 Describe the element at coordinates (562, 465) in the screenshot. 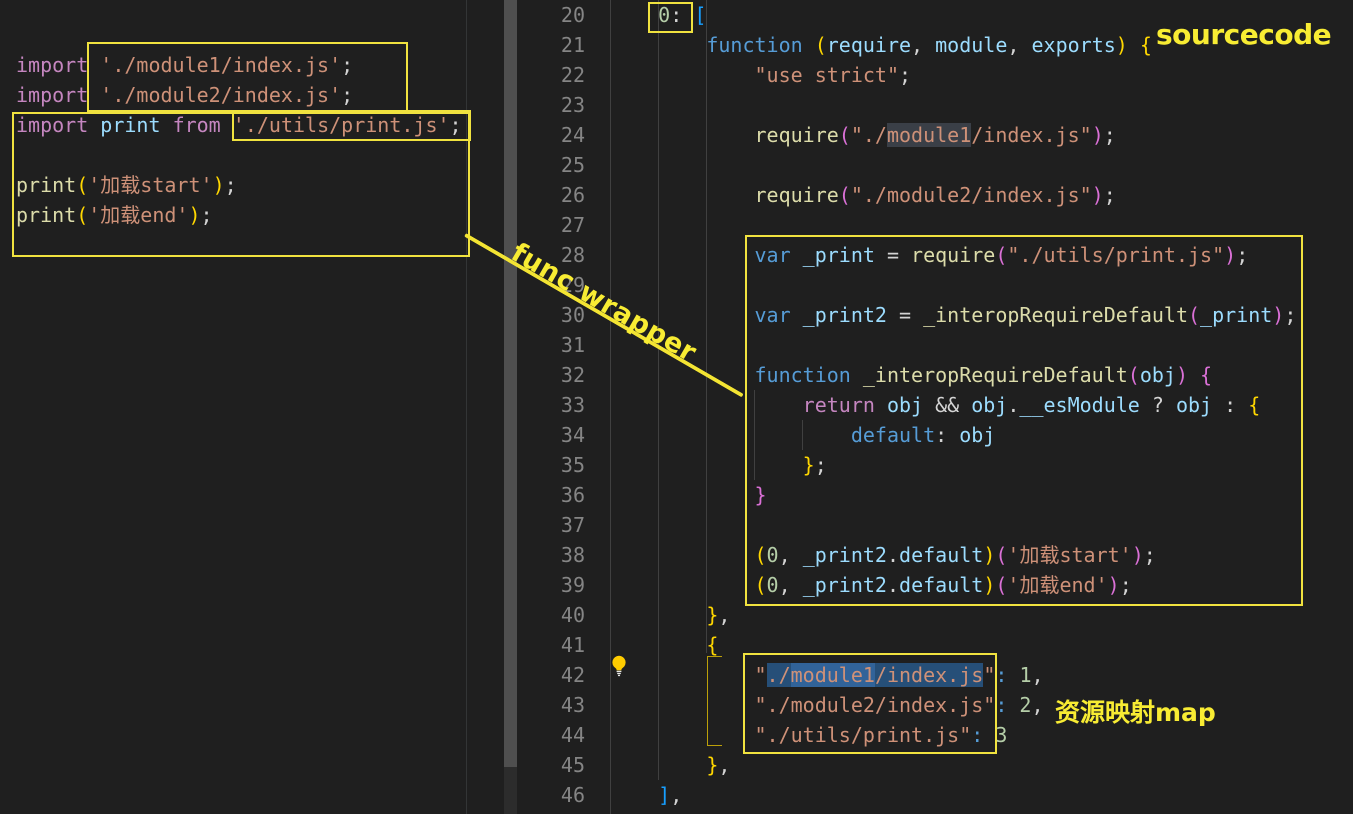

I see `line-number: 35` at that location.